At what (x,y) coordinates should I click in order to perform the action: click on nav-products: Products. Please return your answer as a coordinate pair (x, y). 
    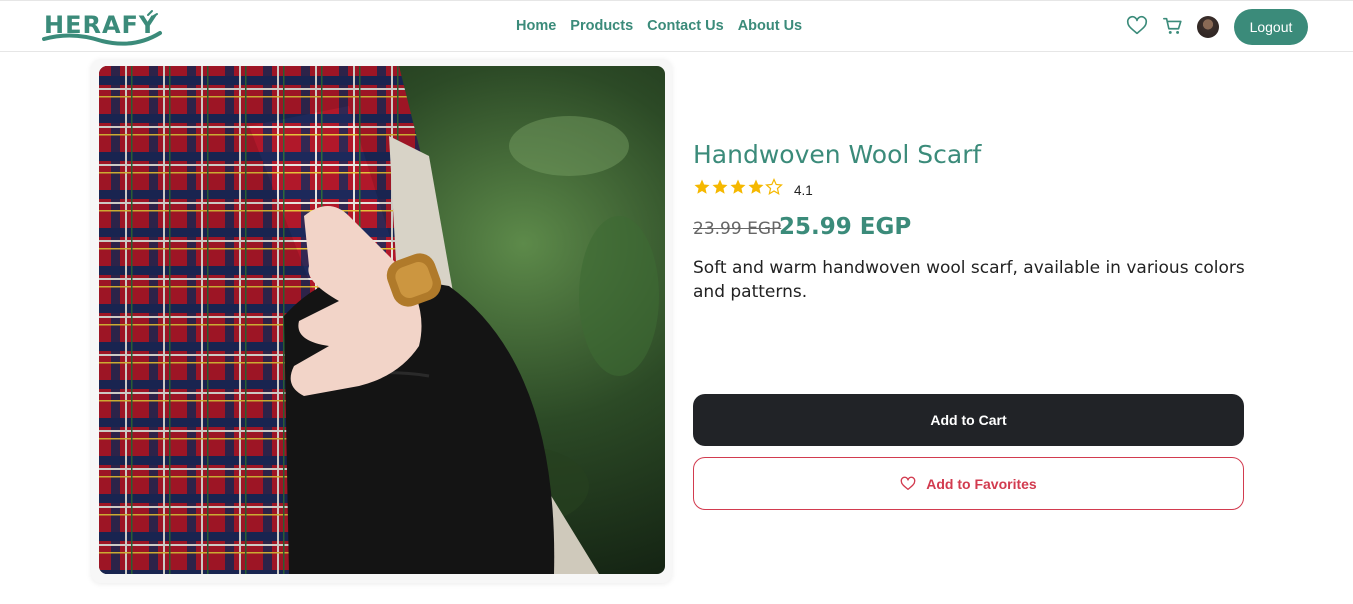
    Looking at the image, I should click on (601, 26).